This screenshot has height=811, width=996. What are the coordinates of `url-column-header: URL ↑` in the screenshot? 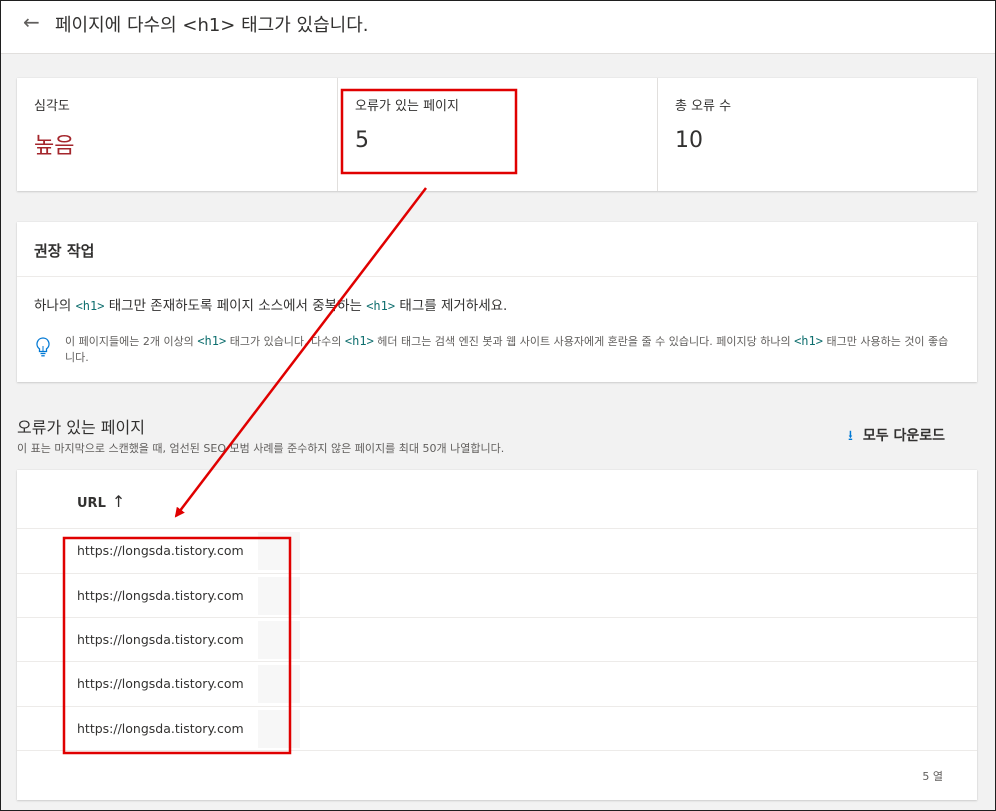 It's located at (101, 501).